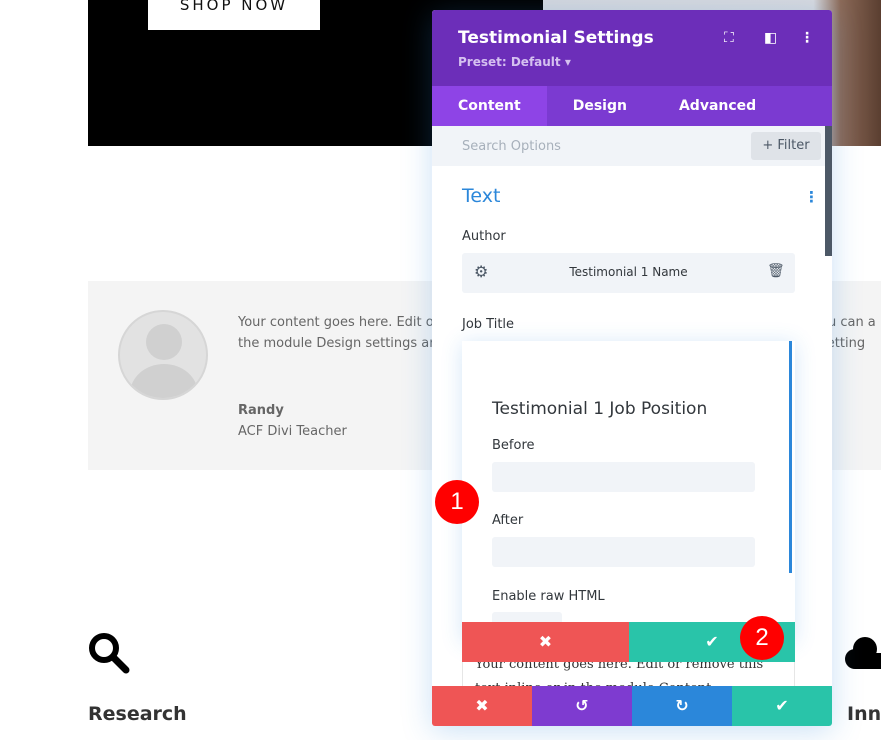 This screenshot has height=740, width=881. I want to click on author-value: Testimonial 1 Name, so click(628, 272).